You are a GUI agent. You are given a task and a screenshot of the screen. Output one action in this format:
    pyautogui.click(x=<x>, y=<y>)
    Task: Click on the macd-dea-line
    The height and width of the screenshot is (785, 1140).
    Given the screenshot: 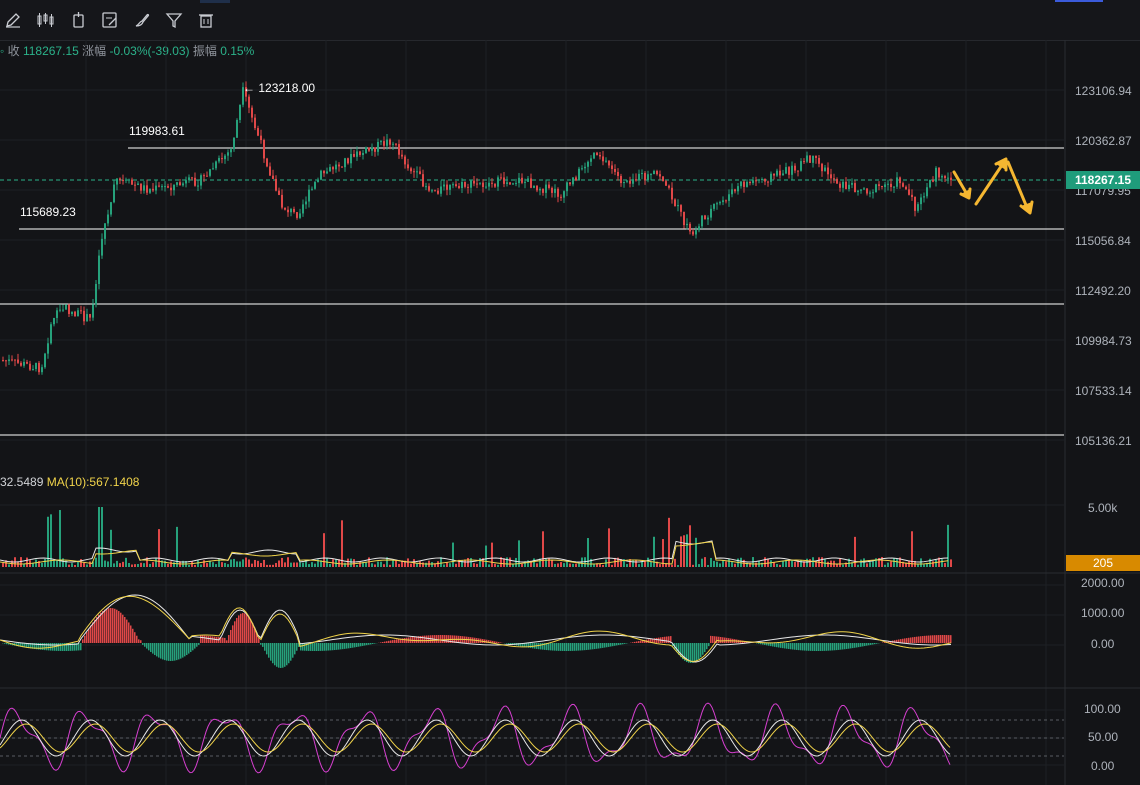 What is the action you would take?
    pyautogui.click(x=476, y=628)
    